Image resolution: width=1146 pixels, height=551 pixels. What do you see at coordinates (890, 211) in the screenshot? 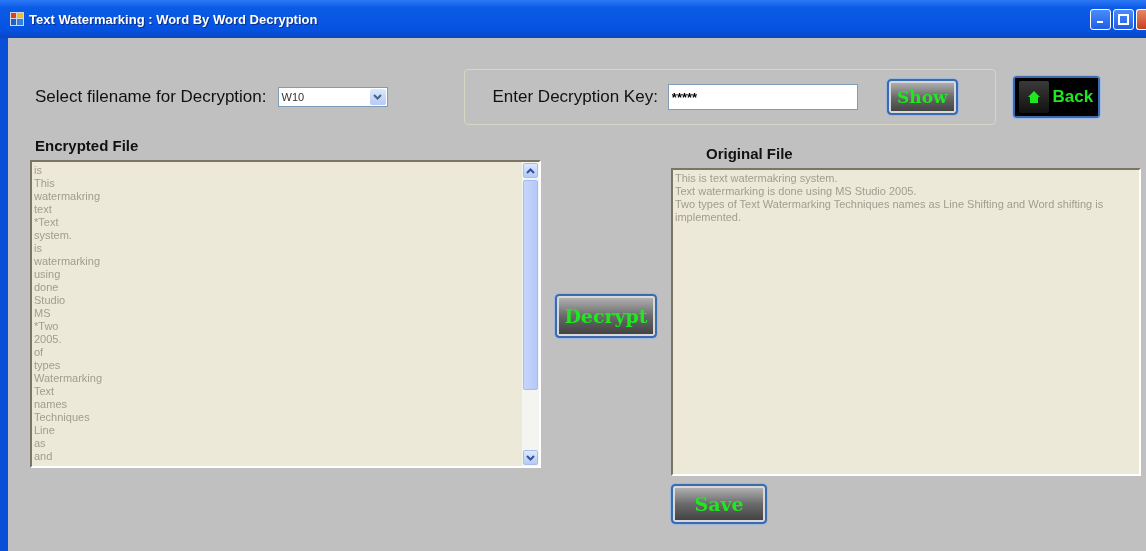
I see `text-line: Two types of Text Watermarking Techniques names as Line Shifting and Word shifting is implemented.` at bounding box center [890, 211].